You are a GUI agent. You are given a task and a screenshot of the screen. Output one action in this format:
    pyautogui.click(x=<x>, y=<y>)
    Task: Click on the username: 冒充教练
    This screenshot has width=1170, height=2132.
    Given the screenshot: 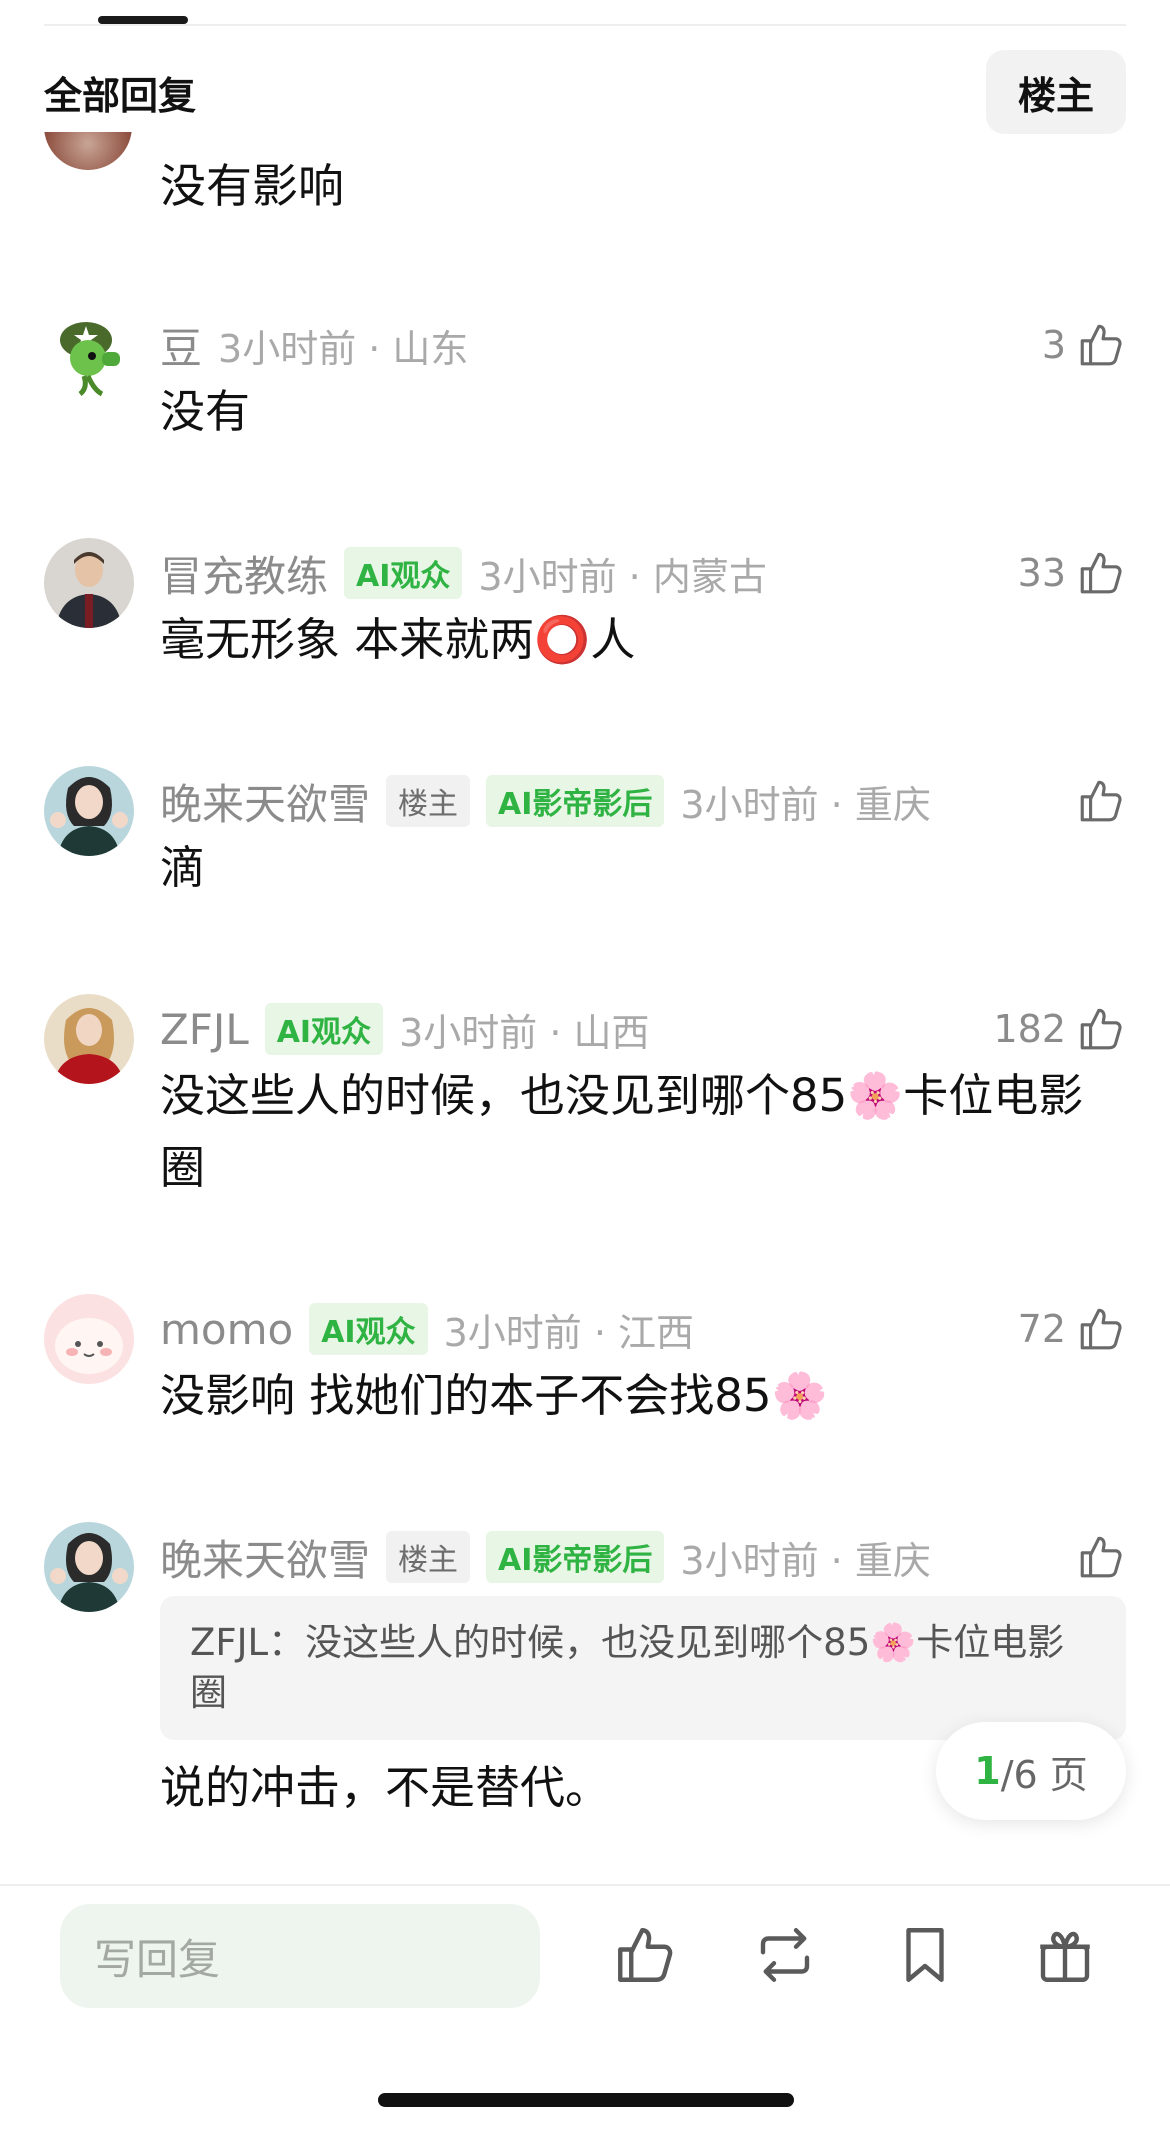 What is the action you would take?
    pyautogui.click(x=244, y=573)
    